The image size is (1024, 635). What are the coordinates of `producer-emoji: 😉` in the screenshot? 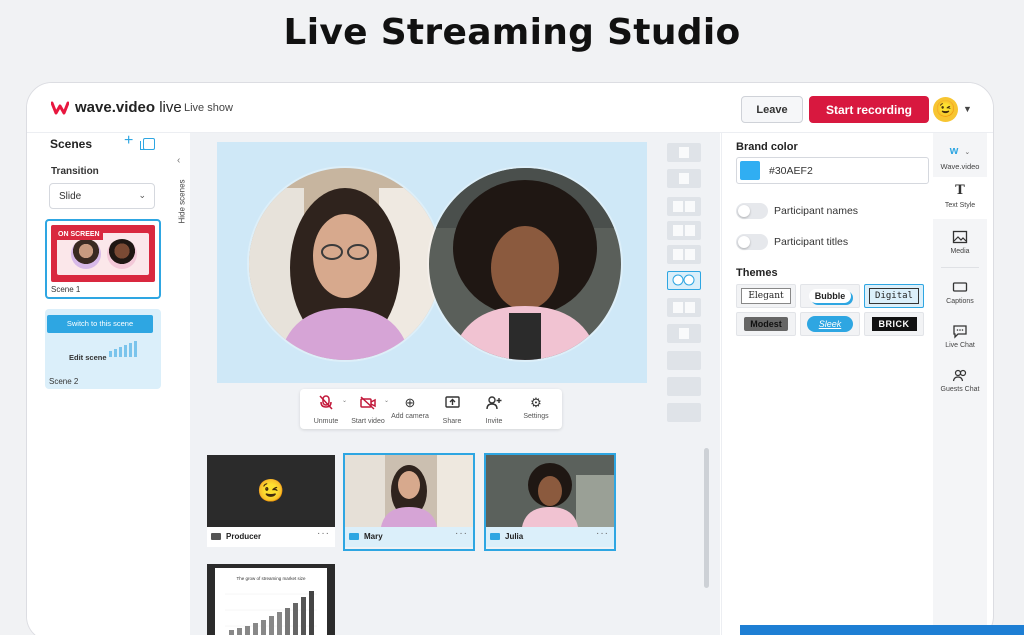 It's located at (271, 491).